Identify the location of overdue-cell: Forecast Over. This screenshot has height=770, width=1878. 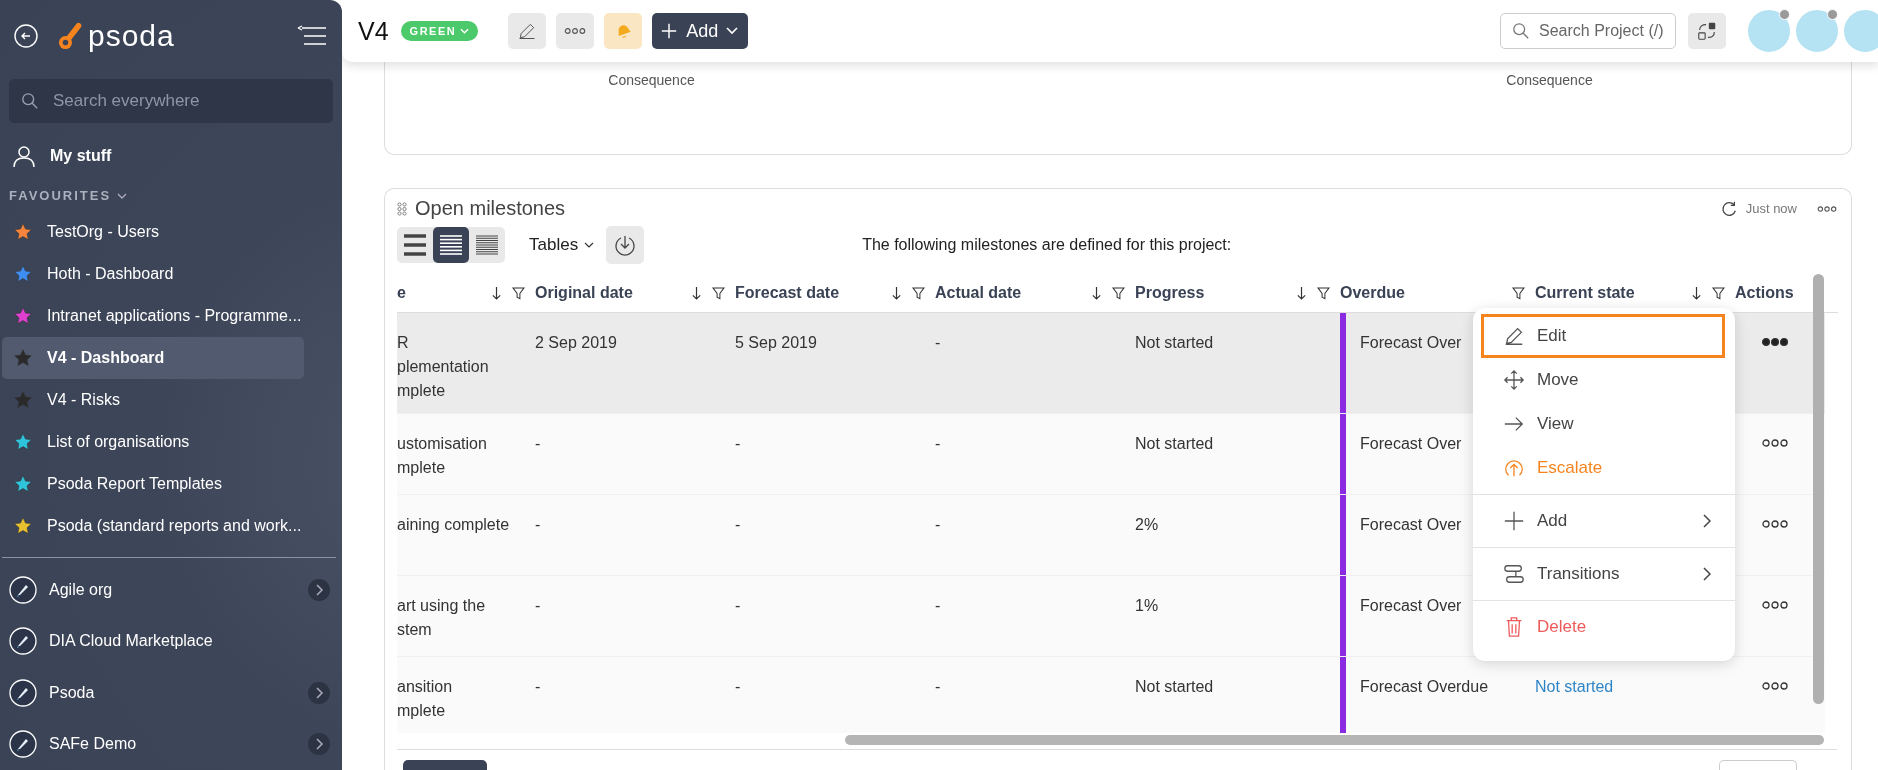
(1411, 443).